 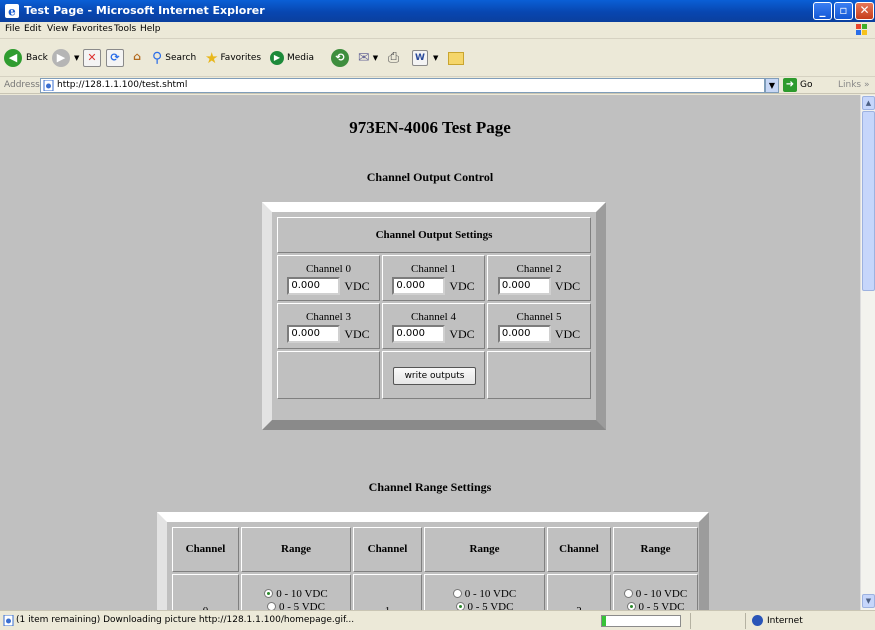 I want to click on back-label: Back, so click(x=37, y=58).